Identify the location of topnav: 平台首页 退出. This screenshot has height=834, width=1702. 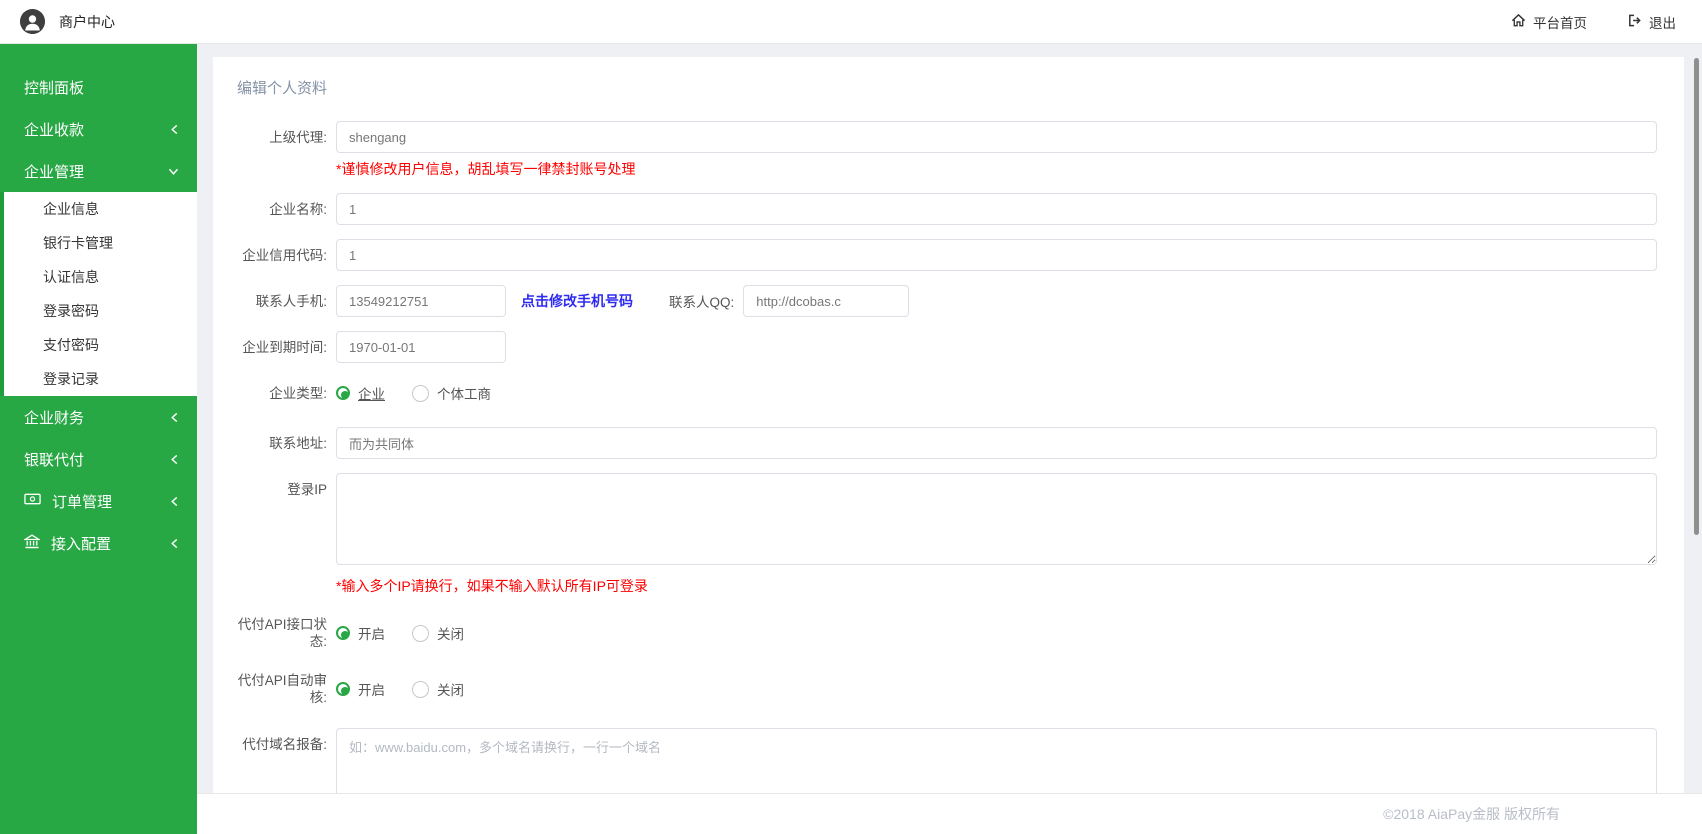
(1593, 22).